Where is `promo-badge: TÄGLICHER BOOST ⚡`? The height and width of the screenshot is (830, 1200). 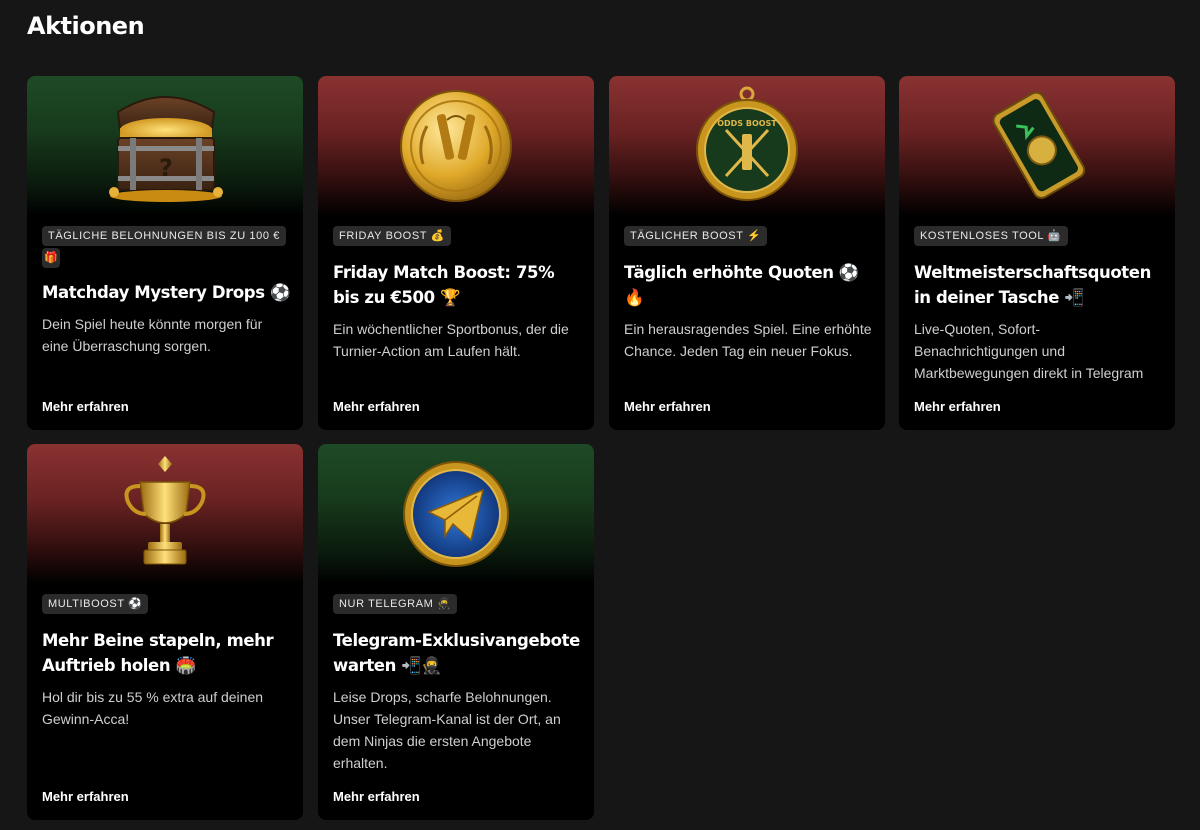 promo-badge: TÄGLICHER BOOST ⚡ is located at coordinates (696, 236).